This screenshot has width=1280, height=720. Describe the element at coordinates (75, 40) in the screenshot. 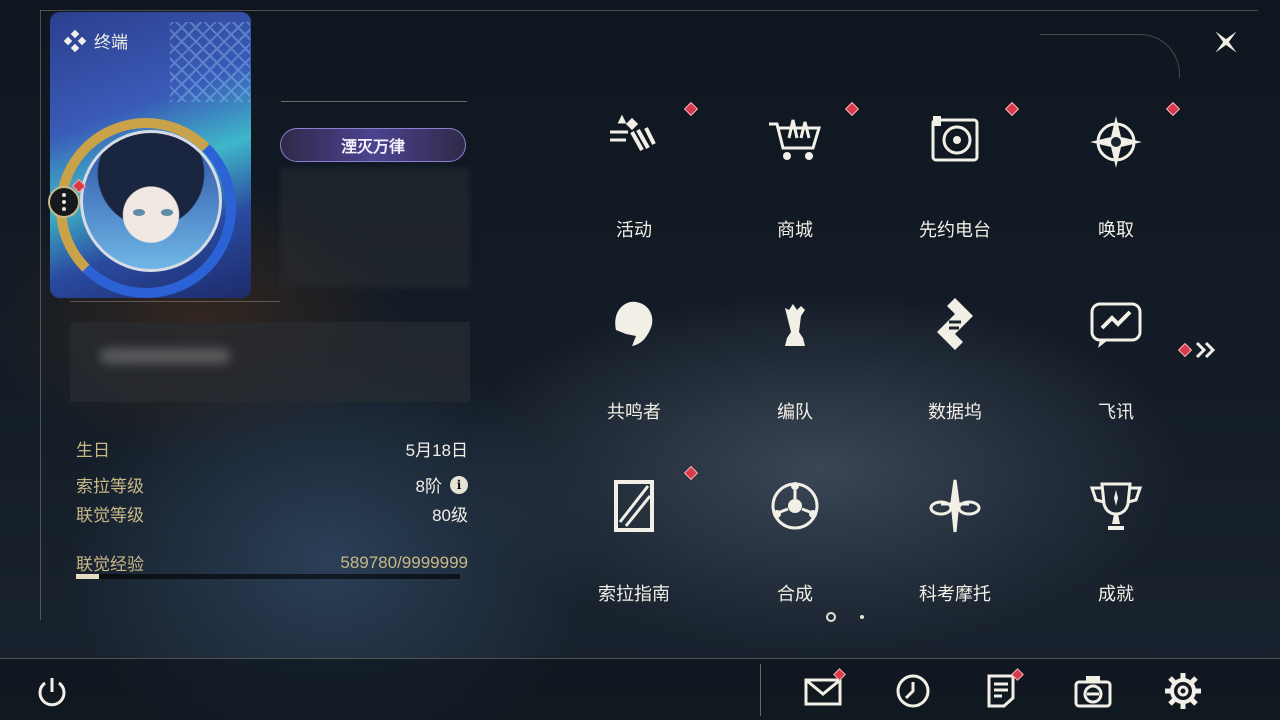

I see `terminal-icon` at that location.